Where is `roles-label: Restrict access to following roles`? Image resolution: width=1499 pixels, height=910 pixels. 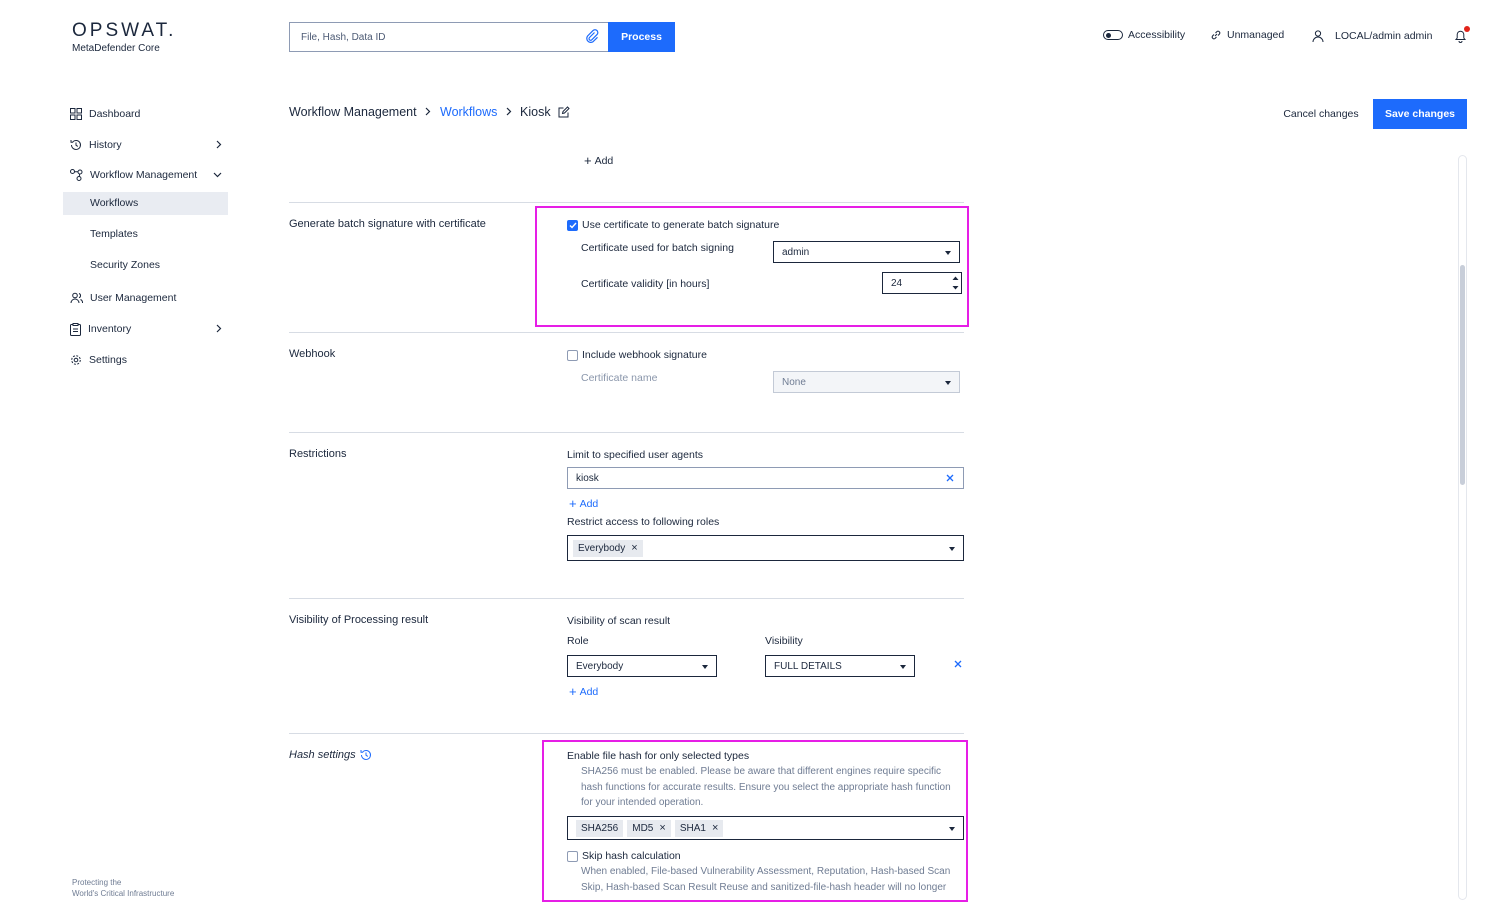
roles-label: Restrict access to following roles is located at coordinates (643, 522).